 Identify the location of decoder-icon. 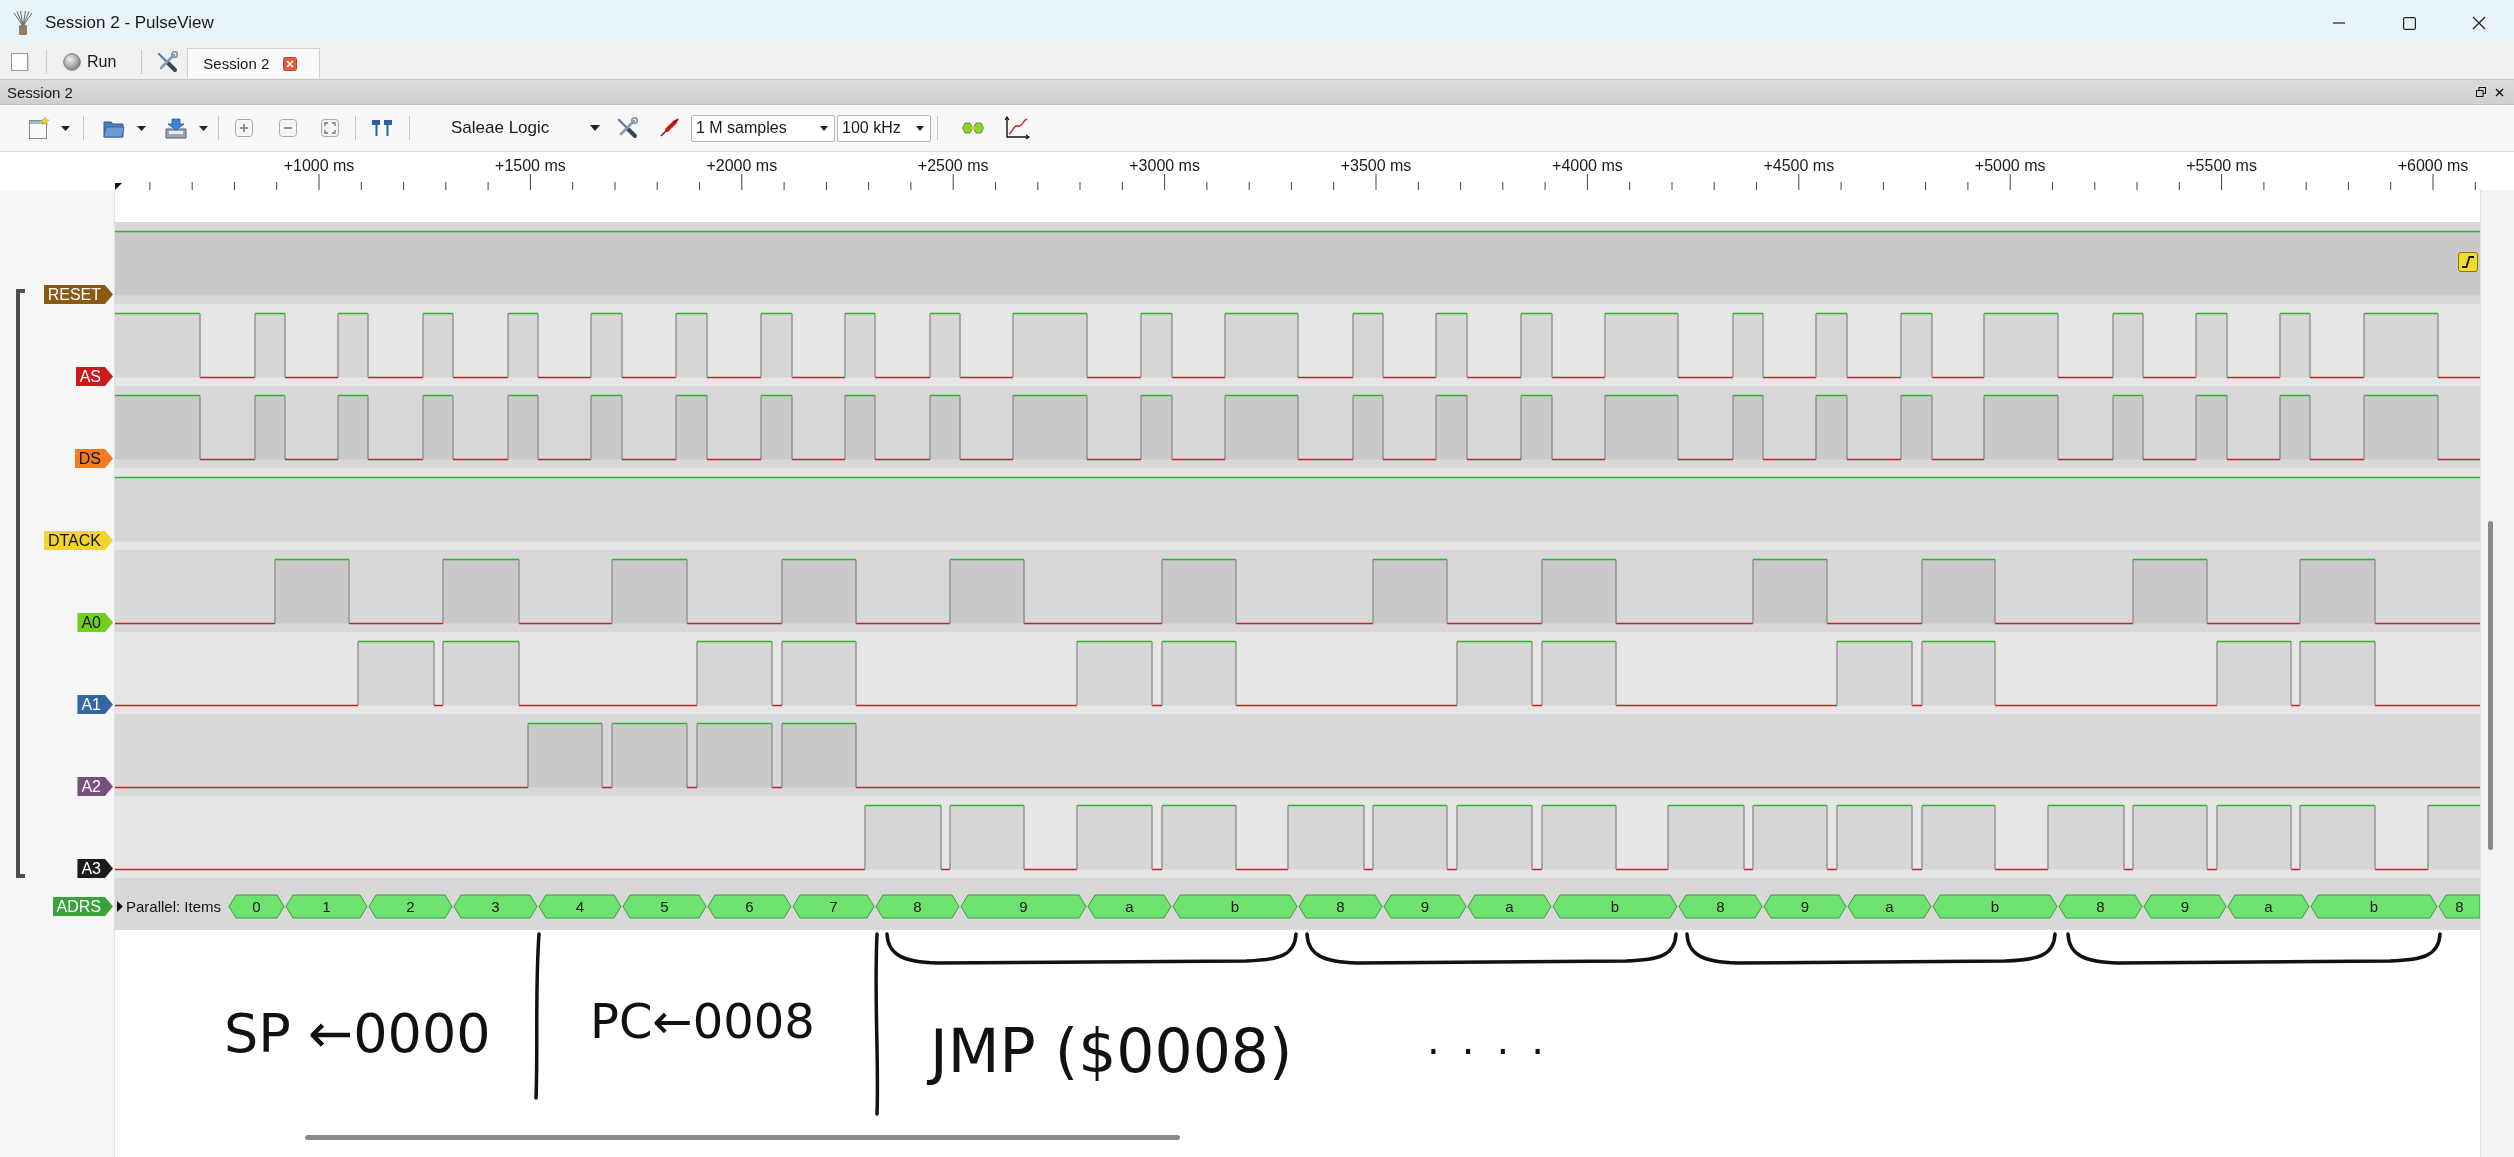
(973, 128).